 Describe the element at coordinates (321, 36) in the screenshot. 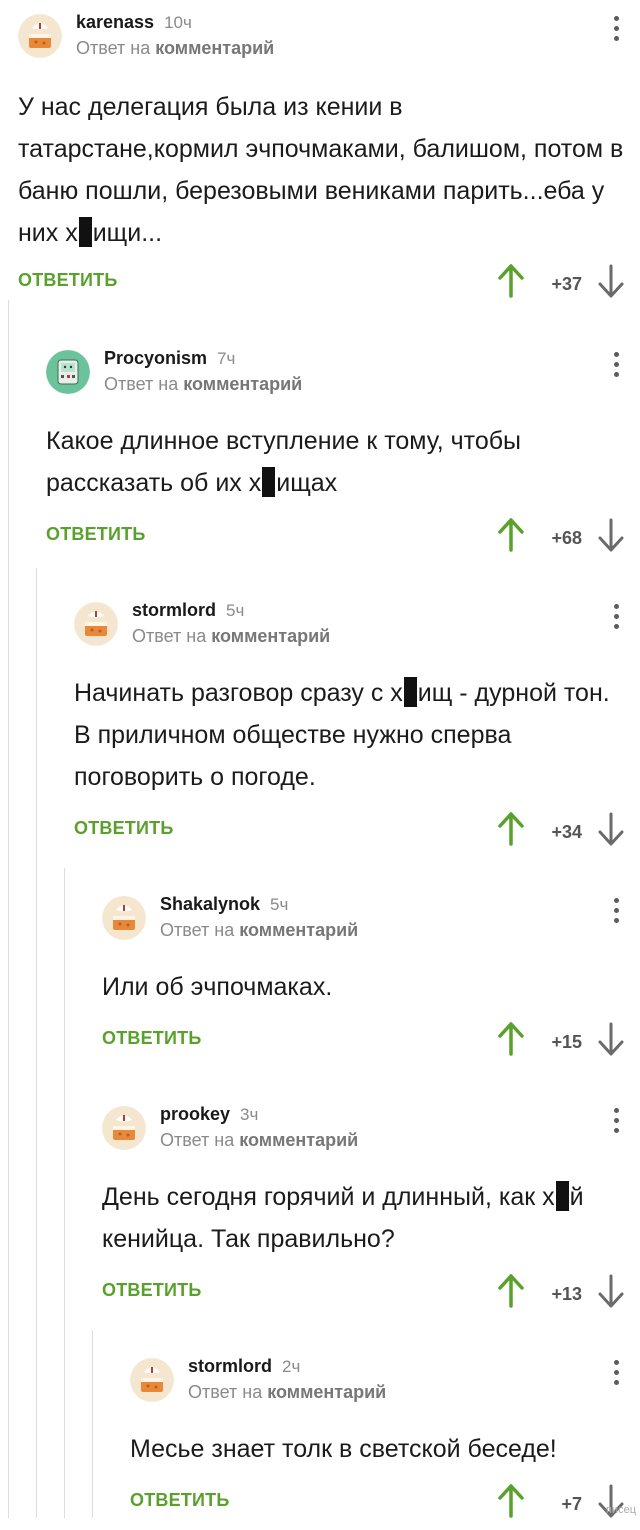

I see `comment-header: karenass 10ч Ответ на комментарий` at that location.